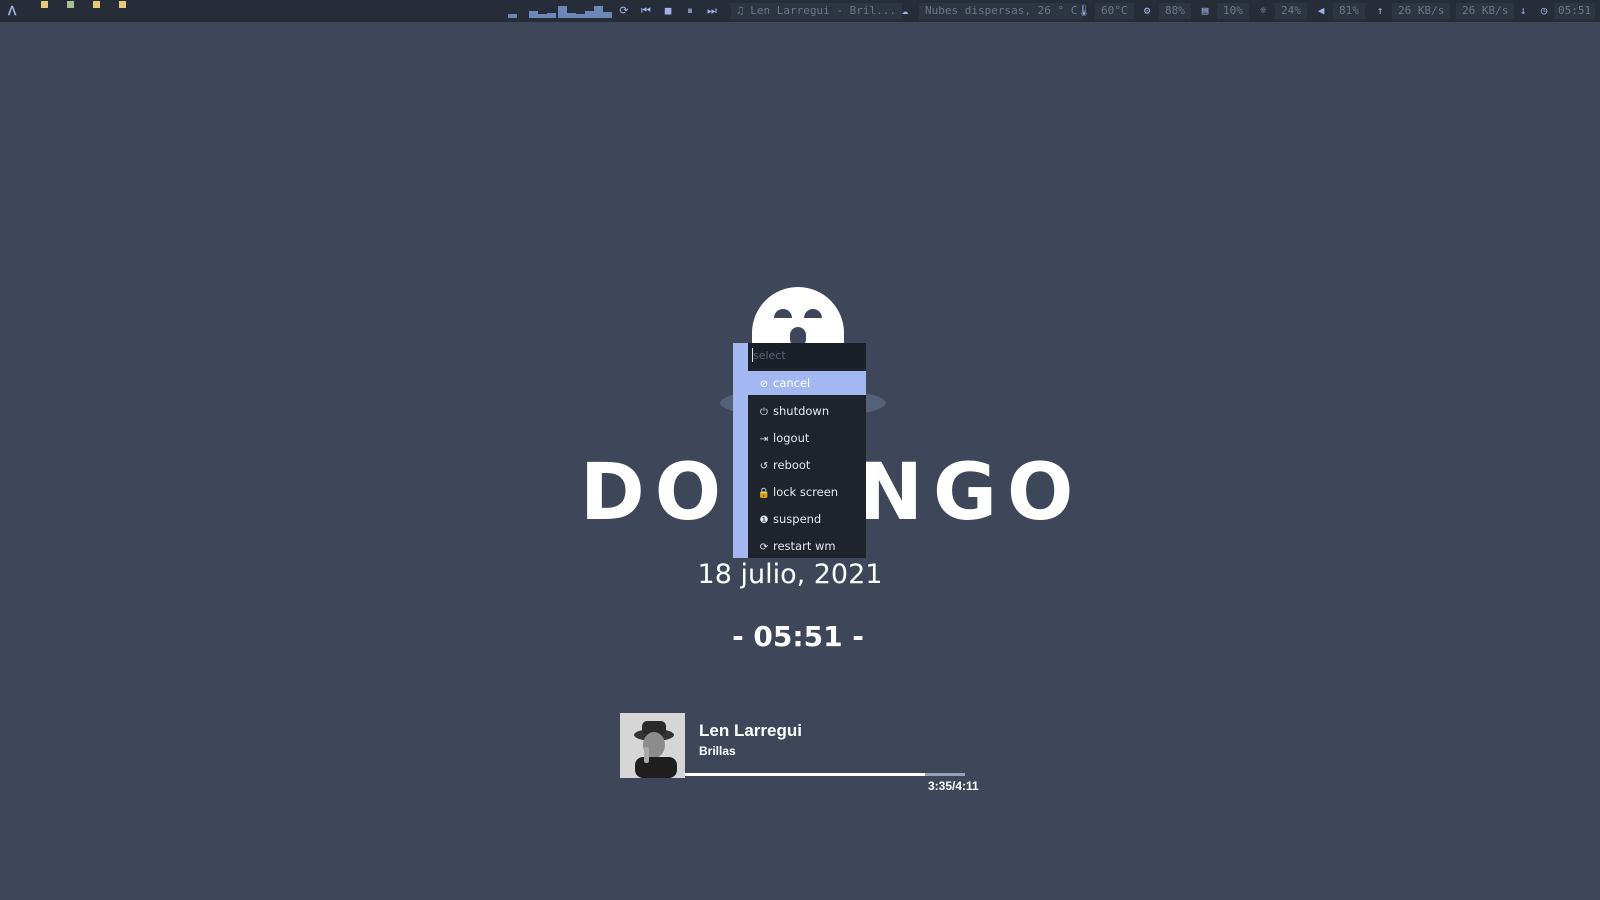 Image resolution: width=1600 pixels, height=900 pixels. I want to click on menu-item-cancel: ⊘ cancel, so click(807, 383).